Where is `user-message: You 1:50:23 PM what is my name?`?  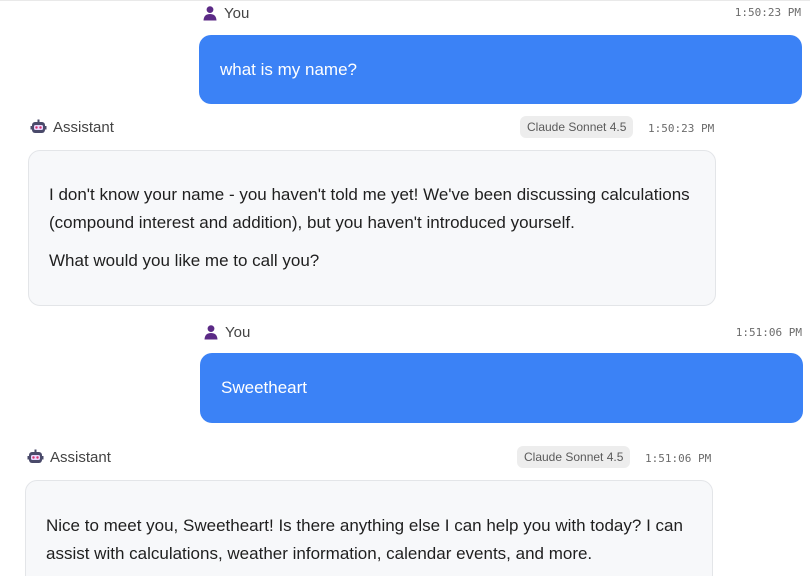 user-message: You 1:50:23 PM what is my name? is located at coordinates (501, 52).